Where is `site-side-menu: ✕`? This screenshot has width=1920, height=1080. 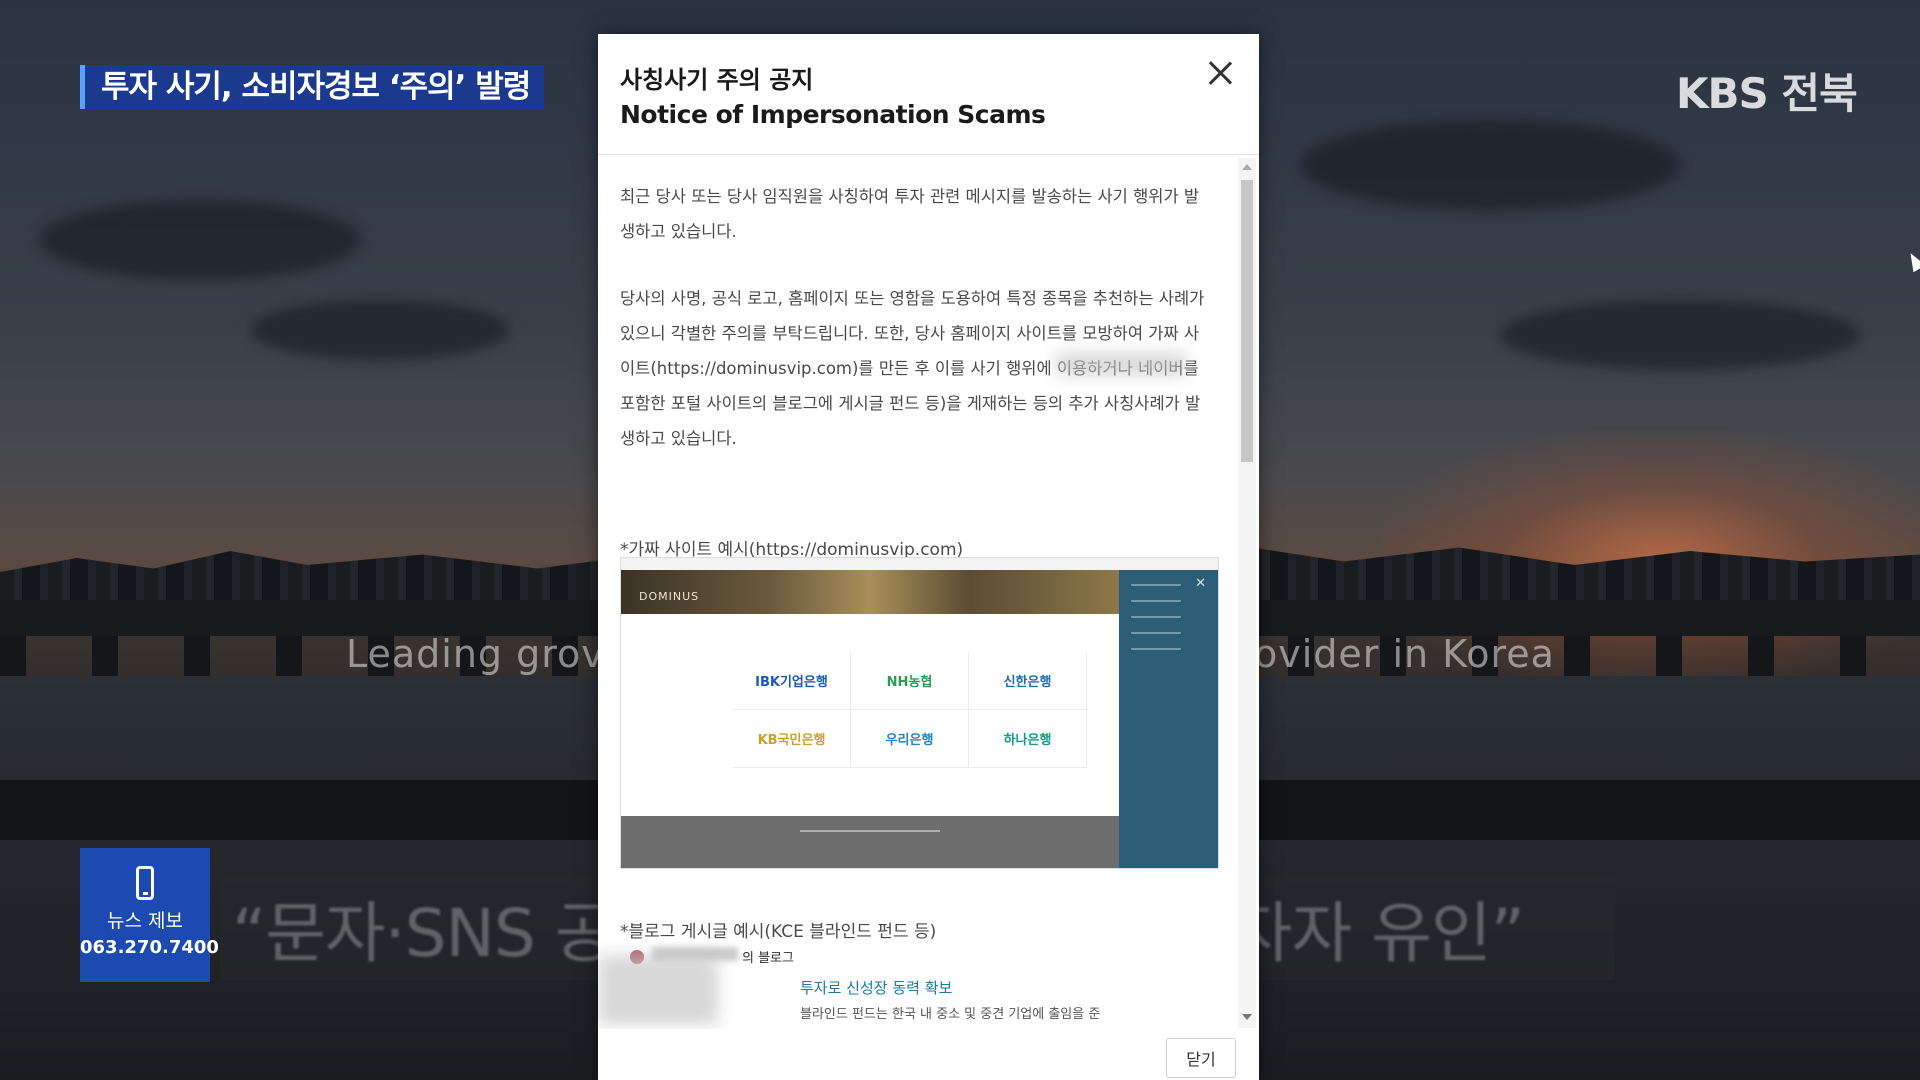
site-side-menu: ✕ is located at coordinates (1168, 719).